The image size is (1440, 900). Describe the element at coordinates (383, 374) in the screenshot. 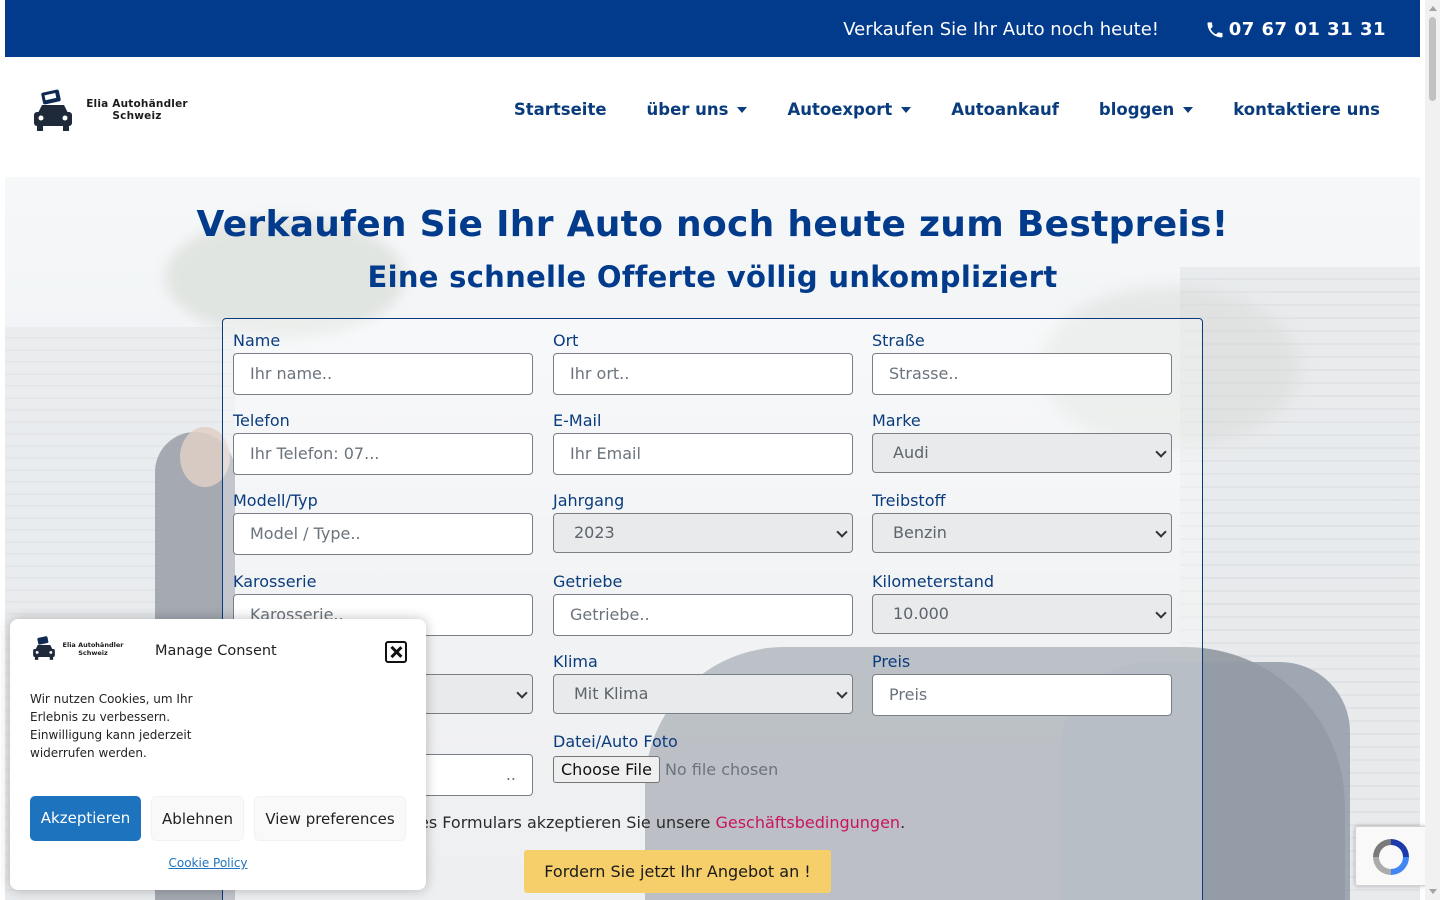

I see `name-input: Ihr name..` at that location.